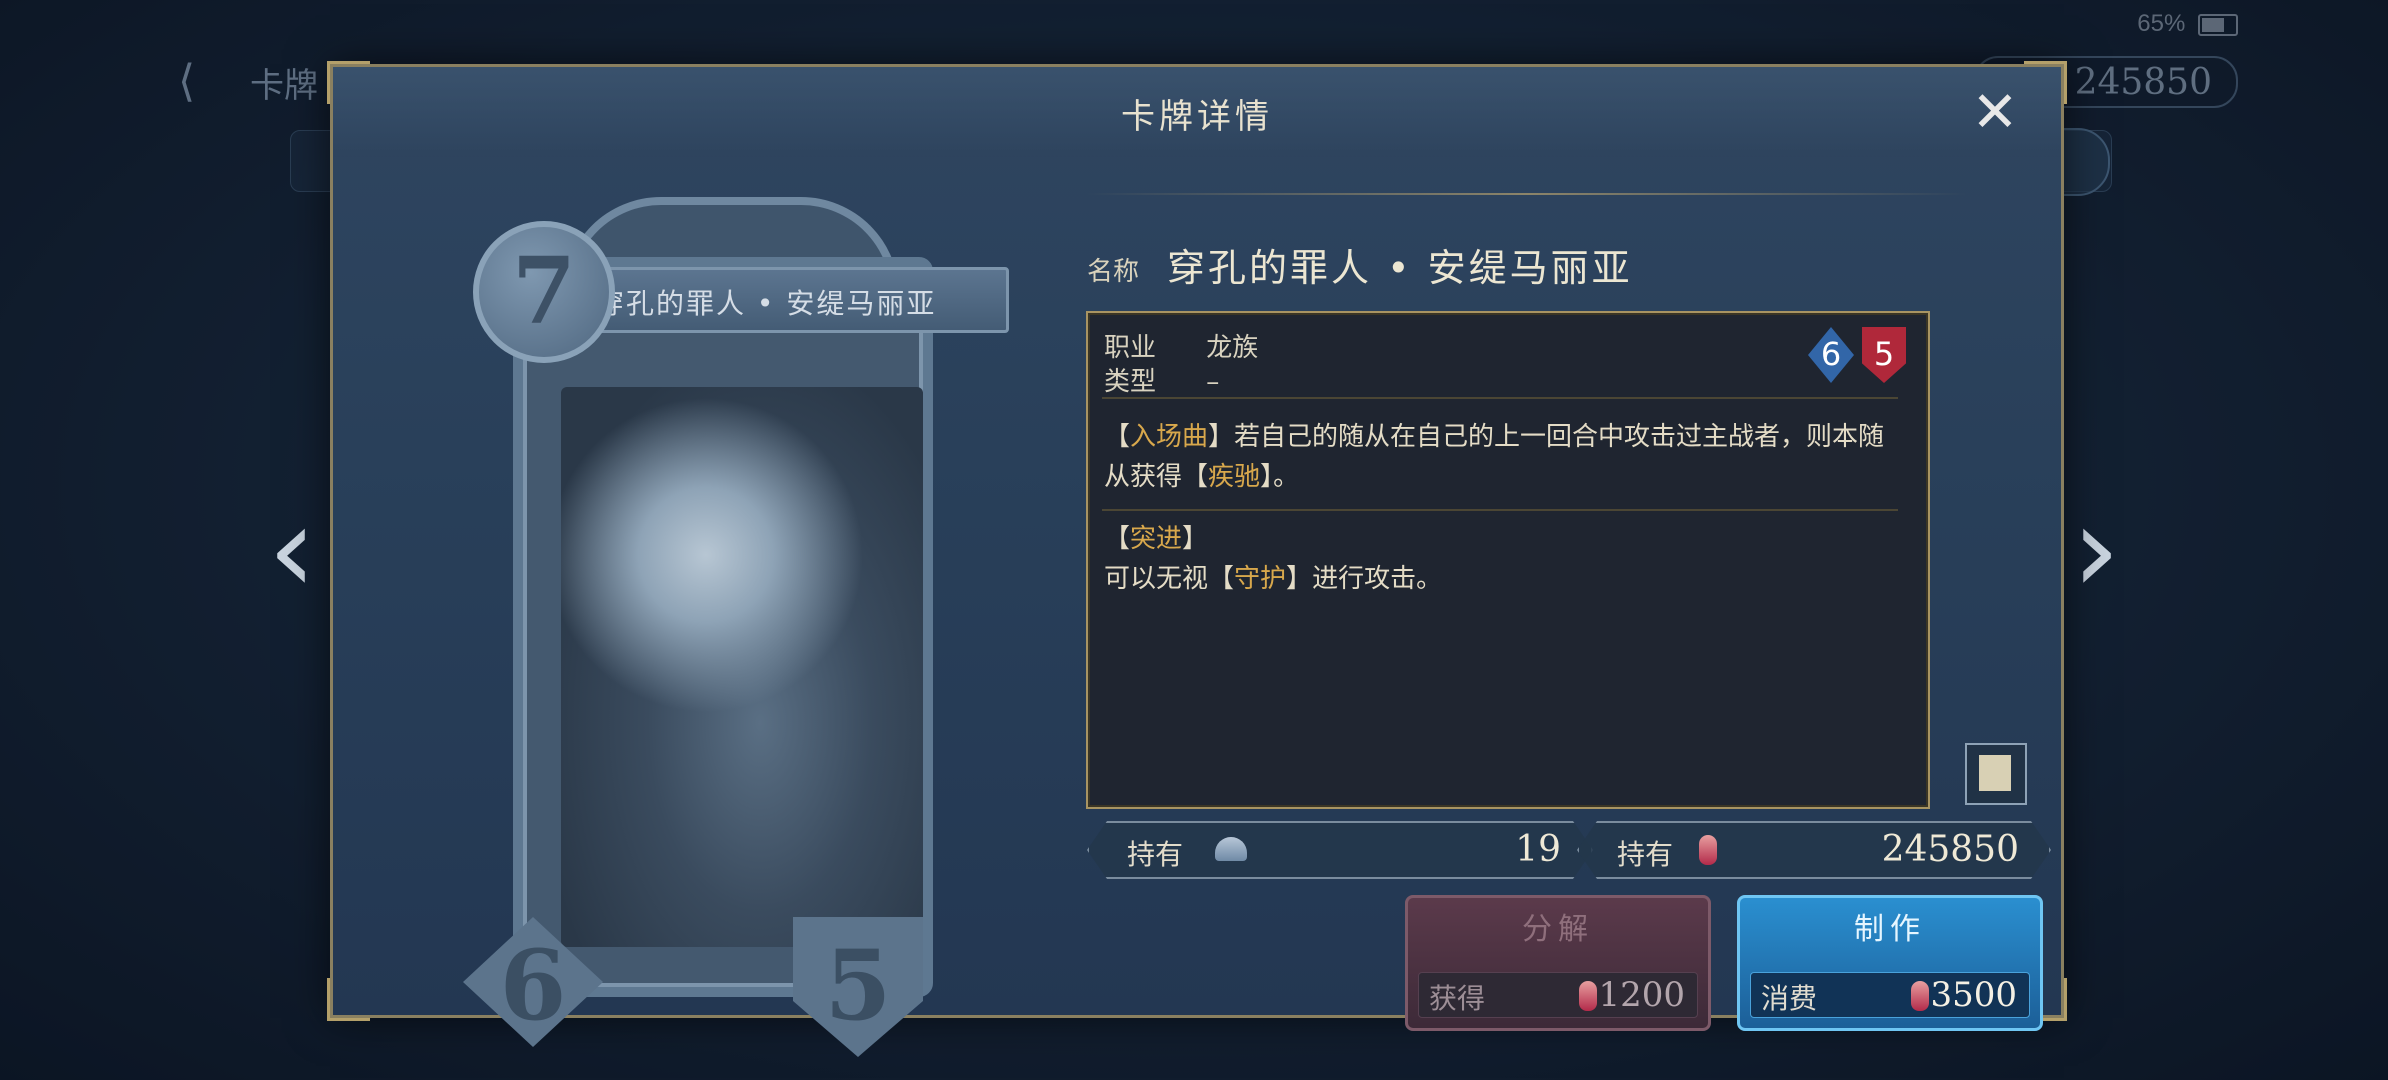  I want to click on owned-cards-count: 19, so click(1538, 849).